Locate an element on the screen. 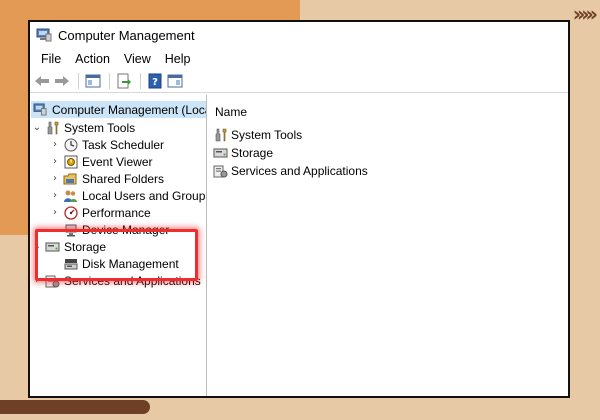  help-icon: ? is located at coordinates (155, 81).